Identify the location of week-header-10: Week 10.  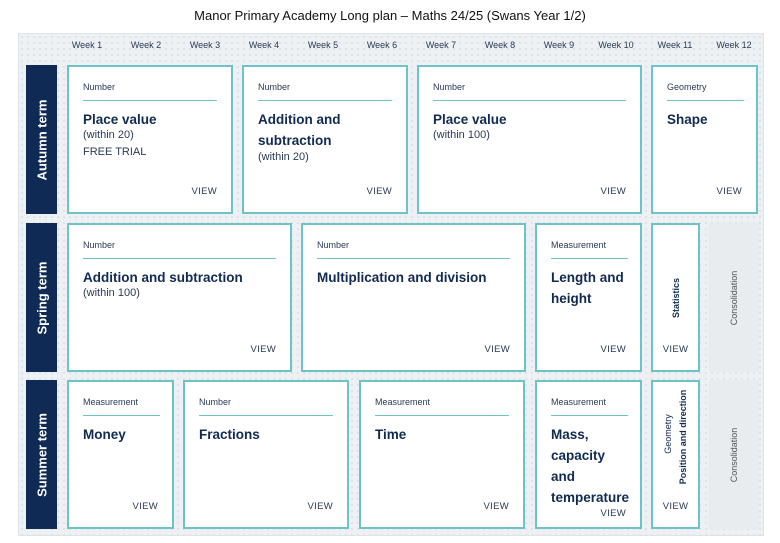
(616, 45).